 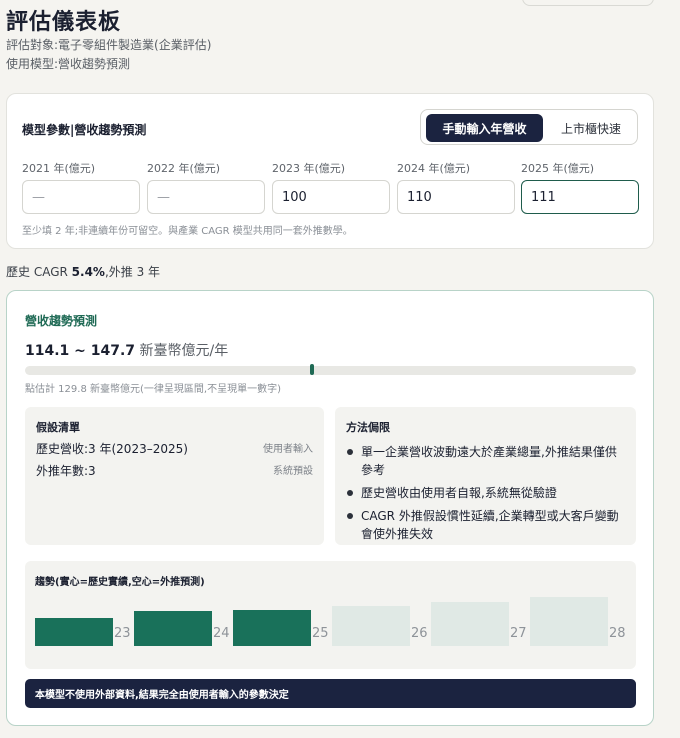 I want to click on limitation-item: 單一企業營收波動遠大於產業總量,外推結果僅供參考, so click(x=487, y=461).